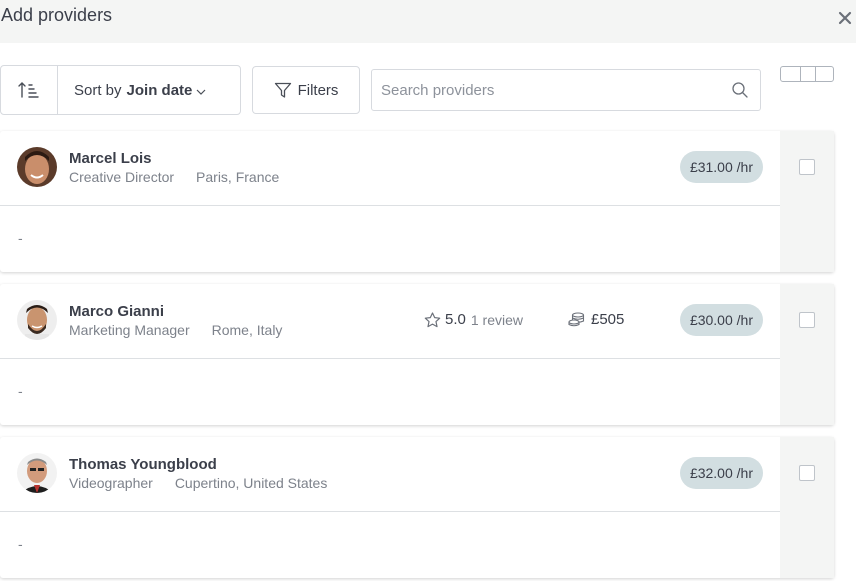  I want to click on view-toggle-handle, so click(808, 74).